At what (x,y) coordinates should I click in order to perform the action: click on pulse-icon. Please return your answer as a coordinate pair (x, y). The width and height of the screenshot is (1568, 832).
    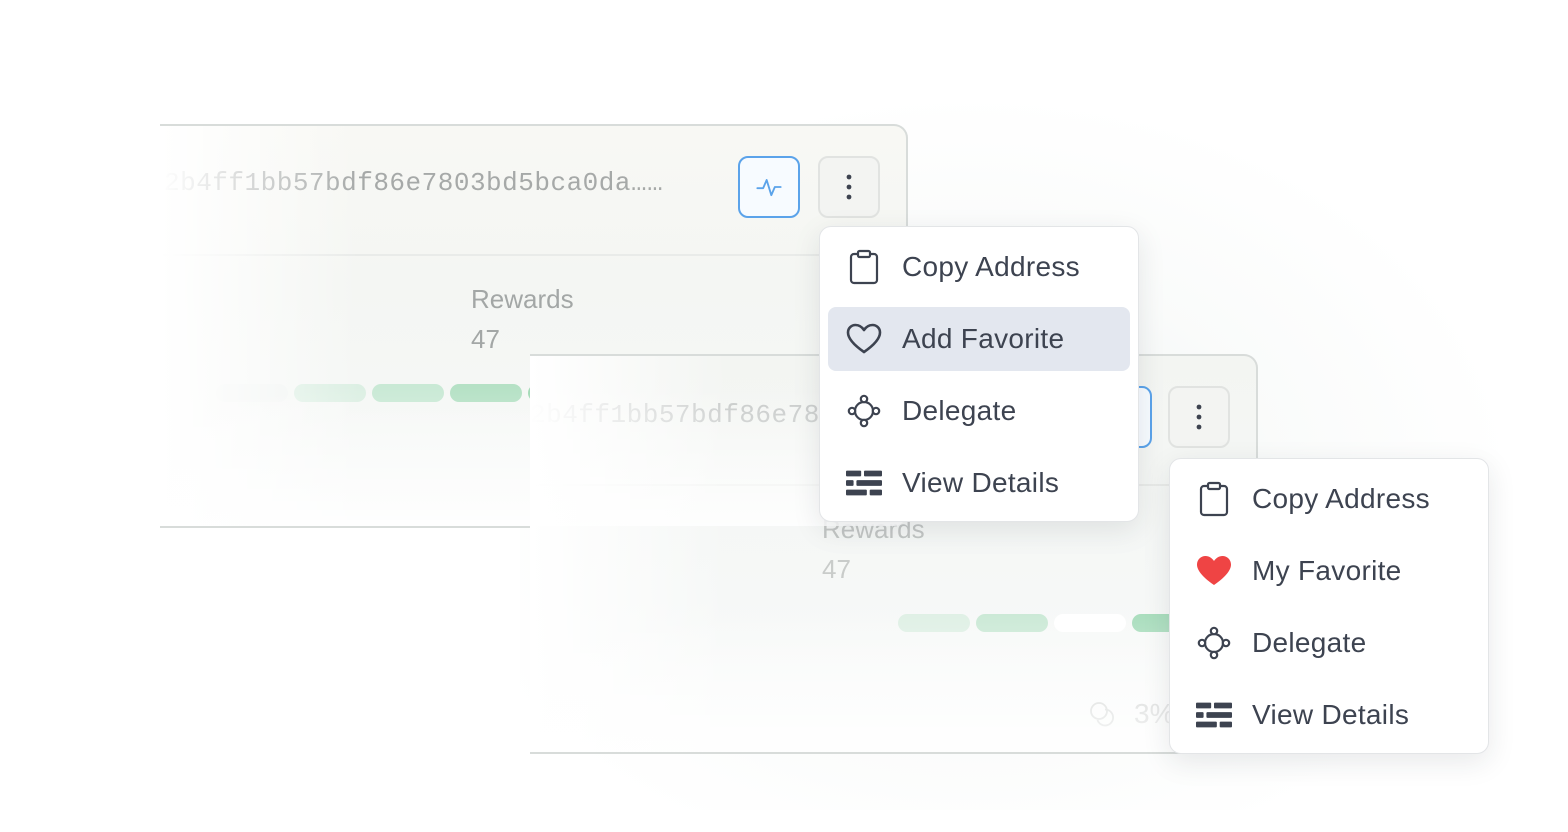
    Looking at the image, I should click on (769, 188).